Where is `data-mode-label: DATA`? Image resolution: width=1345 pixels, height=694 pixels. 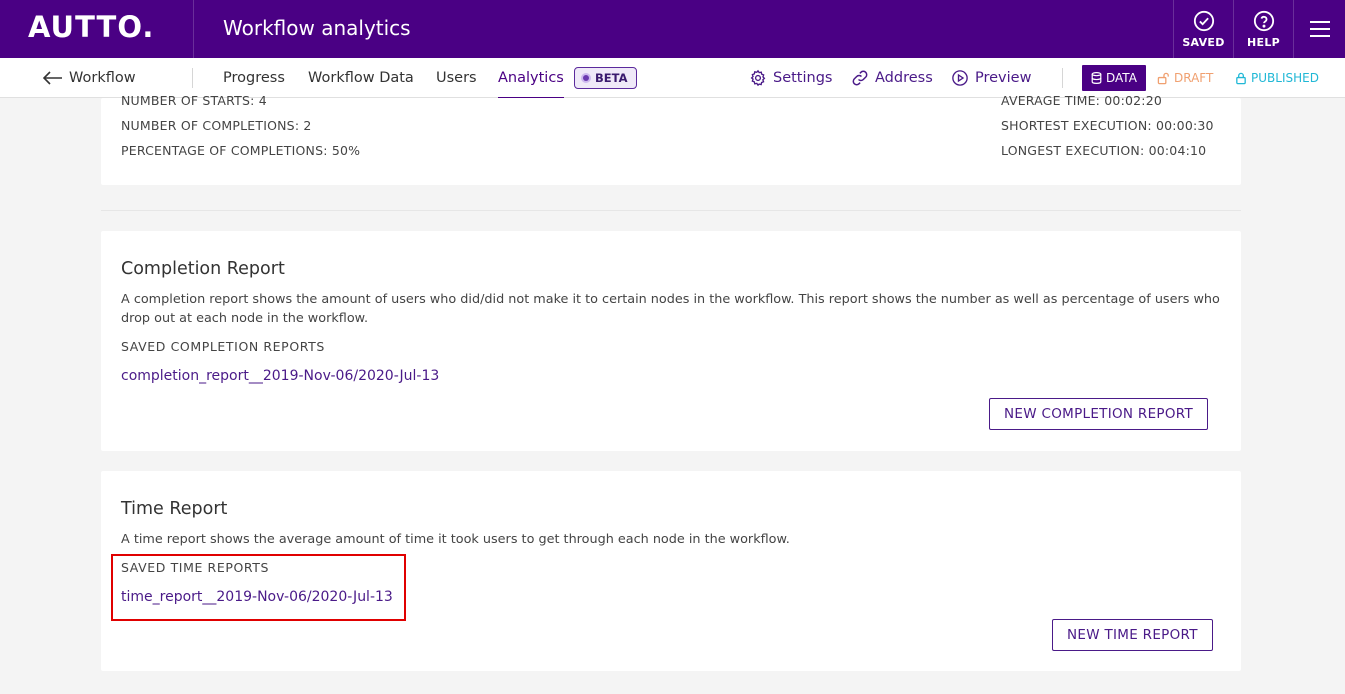
data-mode-label: DATA is located at coordinates (1121, 78).